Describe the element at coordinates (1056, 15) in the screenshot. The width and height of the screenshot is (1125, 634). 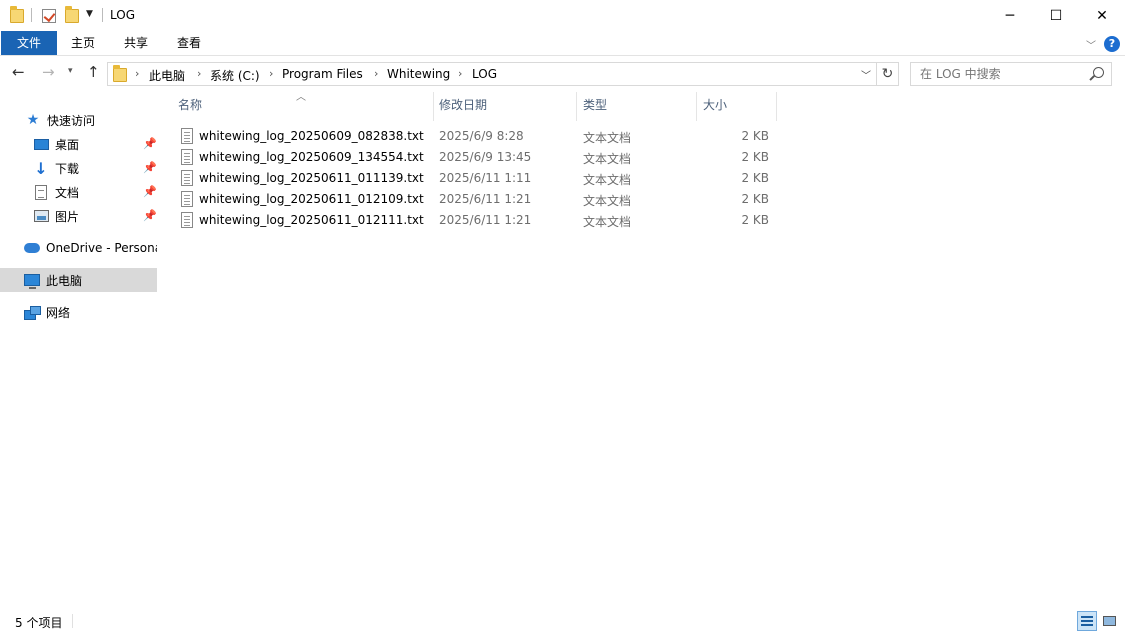
I see `maximize-button: ☐` at that location.